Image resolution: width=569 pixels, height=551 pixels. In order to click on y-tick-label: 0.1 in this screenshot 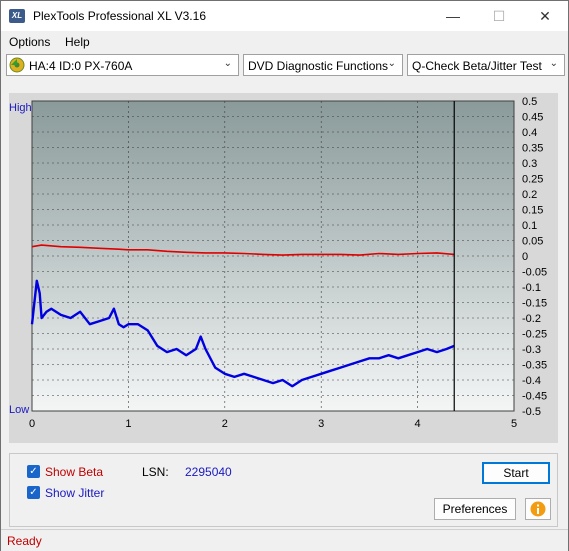, I will do `click(529, 226)`.